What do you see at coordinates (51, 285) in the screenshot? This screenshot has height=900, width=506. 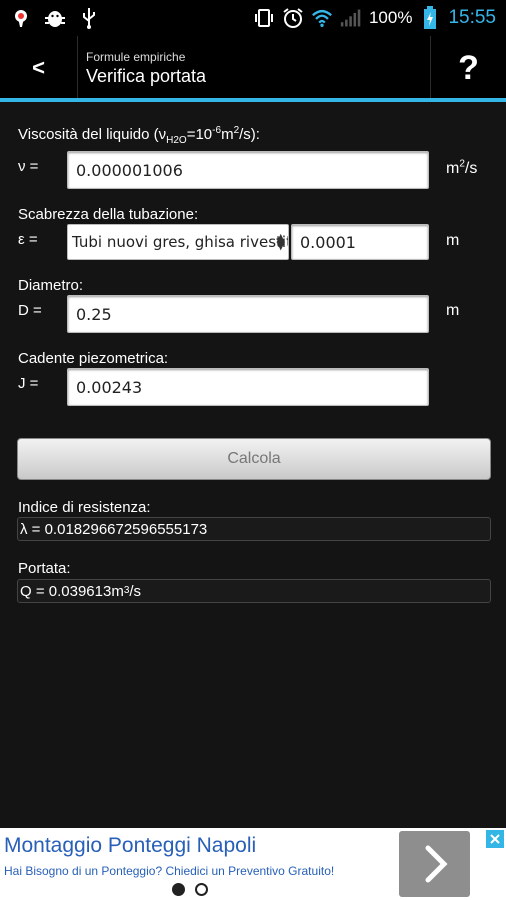 I see `diameter-label: Diametro:` at bounding box center [51, 285].